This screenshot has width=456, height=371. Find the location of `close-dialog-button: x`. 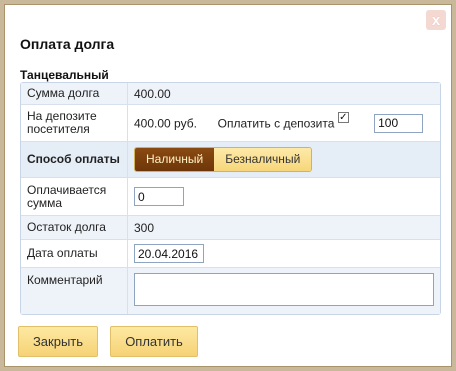

close-dialog-button: x is located at coordinates (436, 20).